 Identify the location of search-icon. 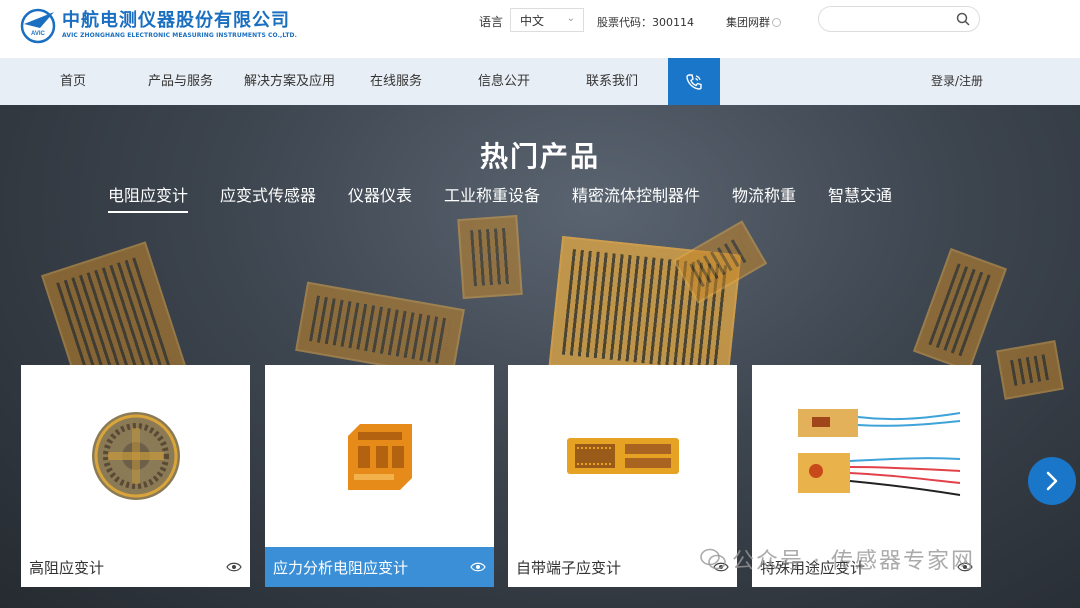
(963, 19).